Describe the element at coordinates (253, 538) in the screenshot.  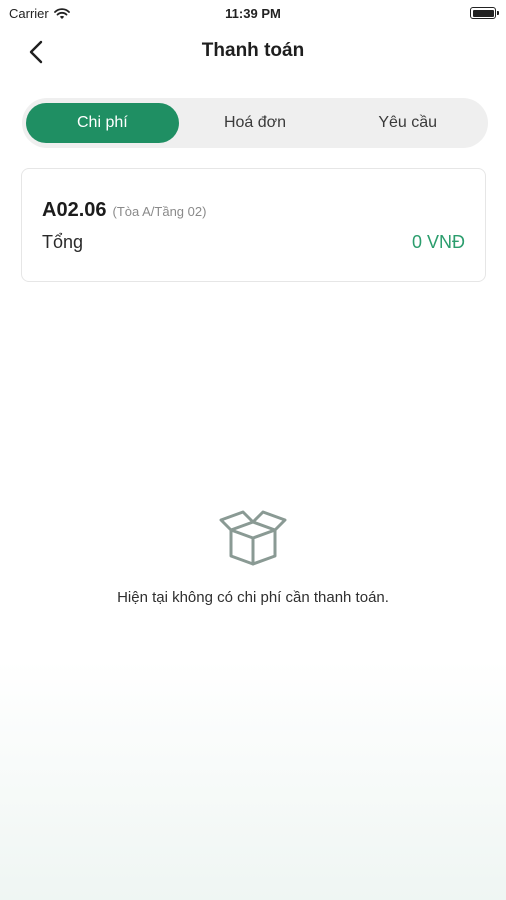
I see `open-box-icon` at that location.